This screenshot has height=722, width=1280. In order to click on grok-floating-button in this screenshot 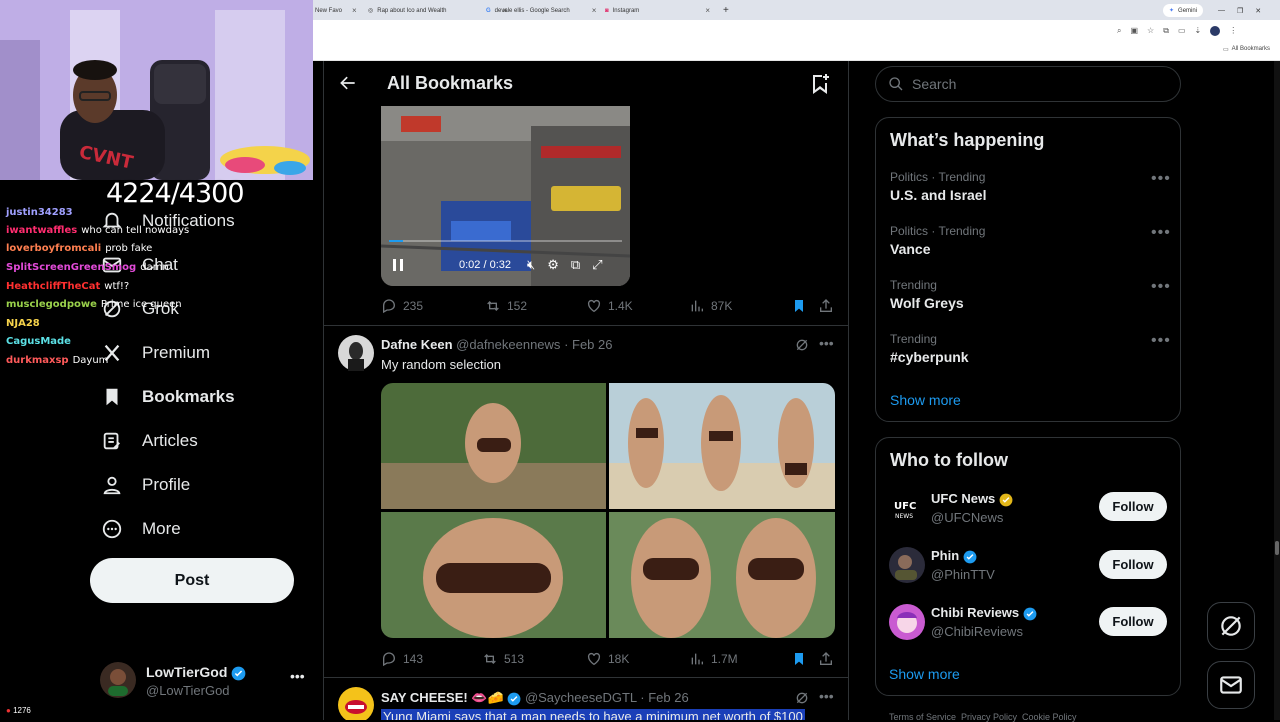, I will do `click(1231, 626)`.